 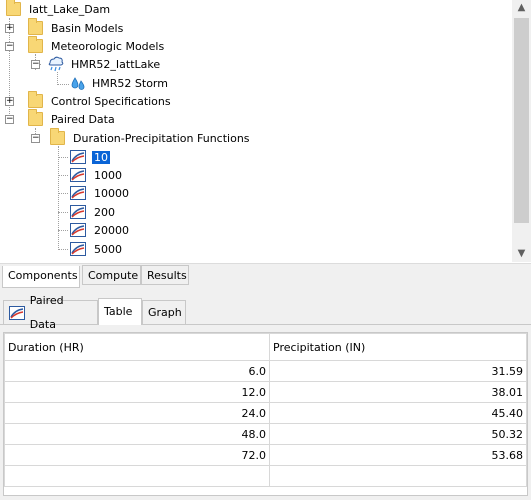 I want to click on tab-label: Graph, so click(x=165, y=312).